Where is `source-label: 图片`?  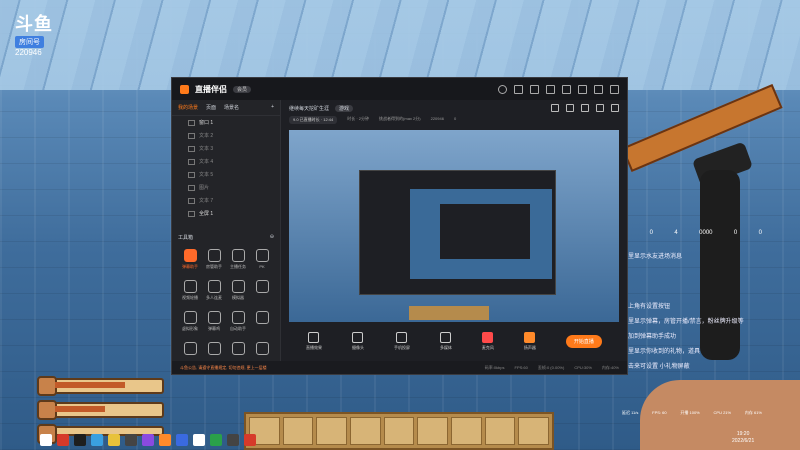
source-label: 图片 is located at coordinates (204, 188).